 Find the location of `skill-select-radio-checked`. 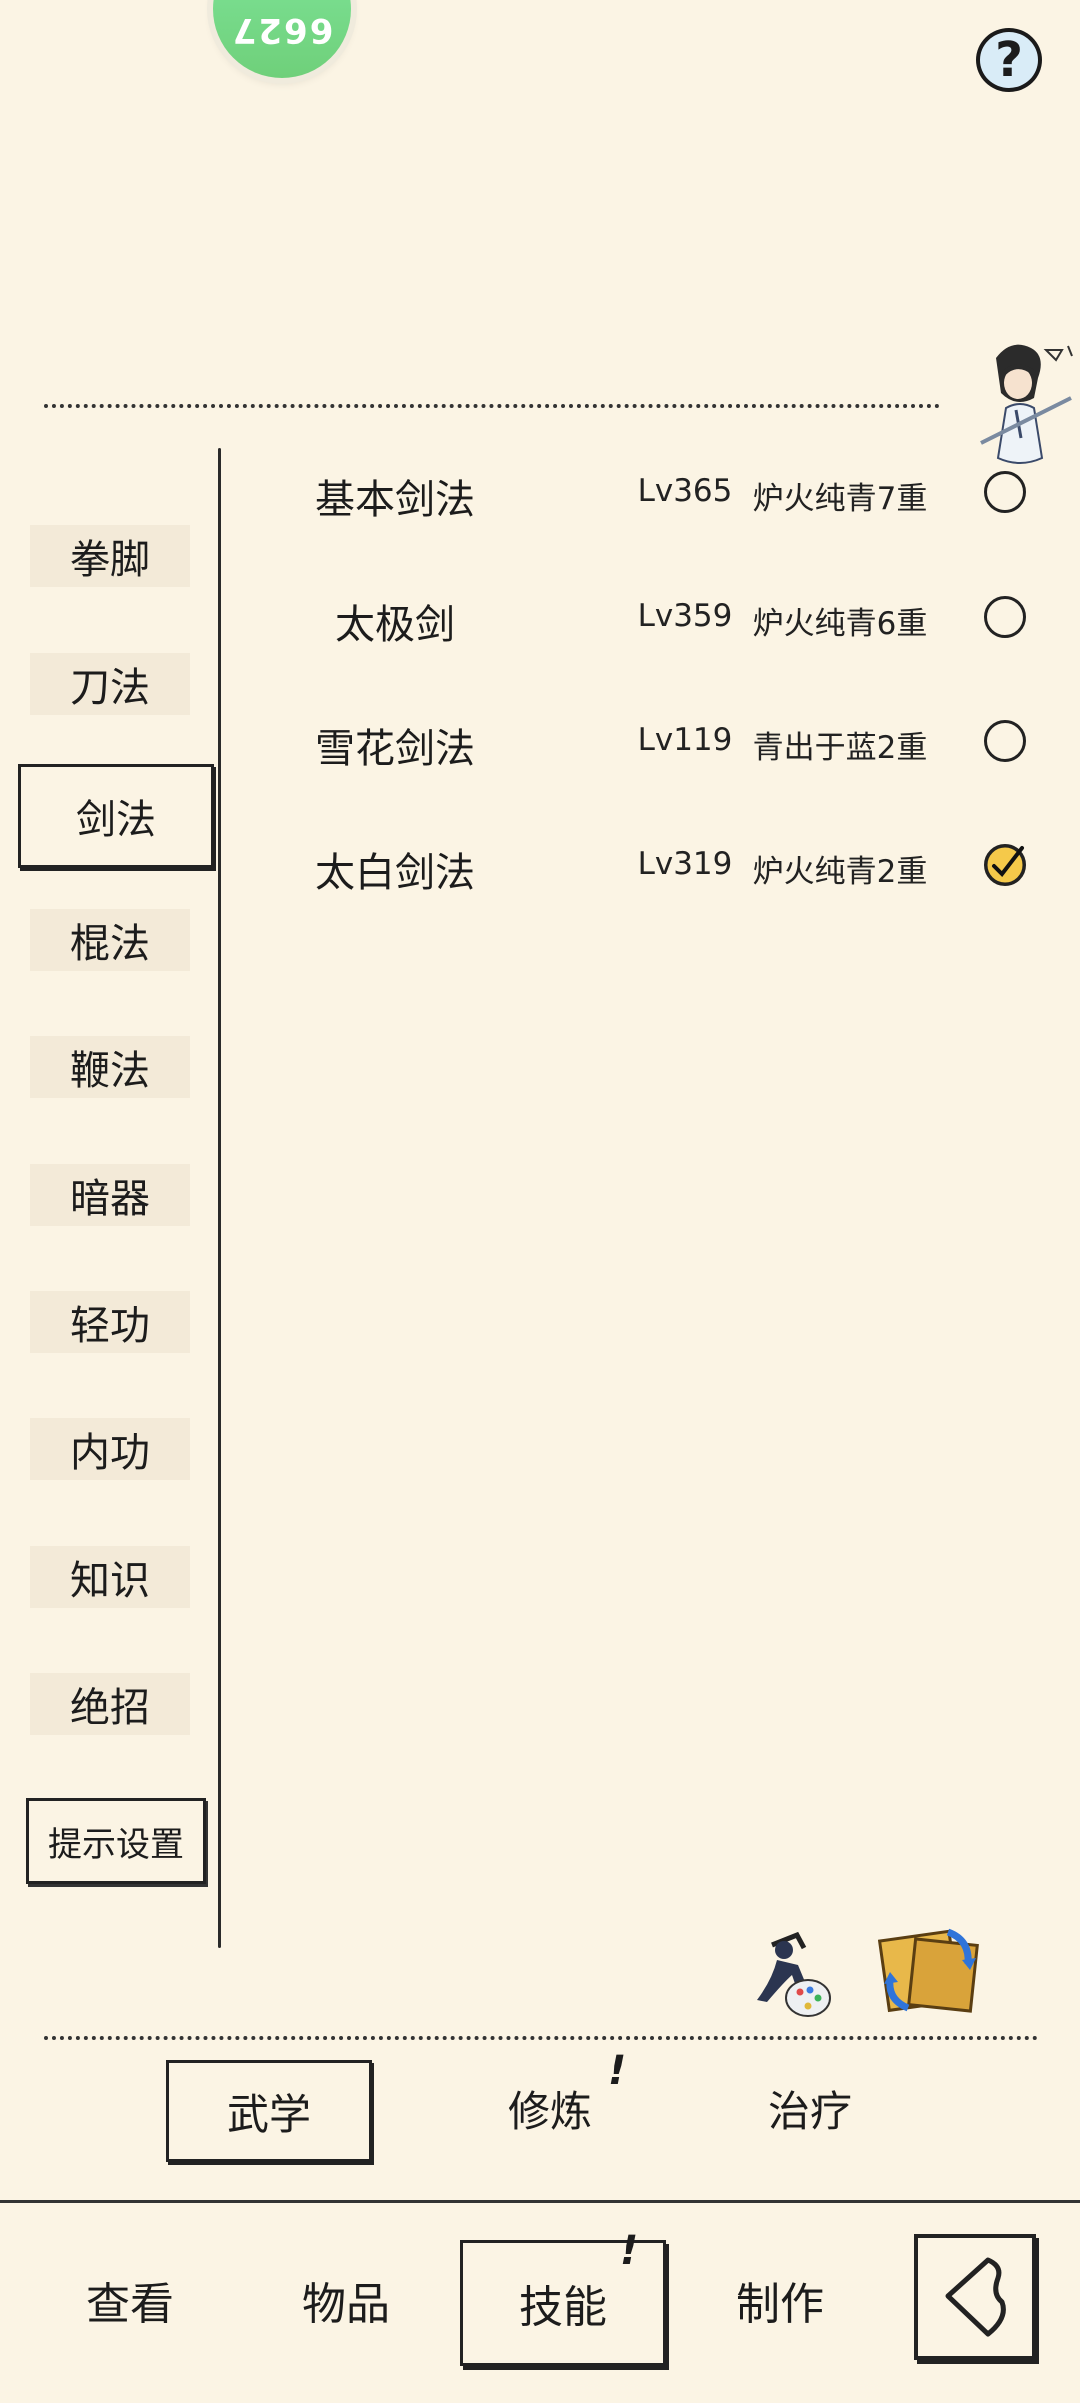

skill-select-radio-checked is located at coordinates (1005, 865).